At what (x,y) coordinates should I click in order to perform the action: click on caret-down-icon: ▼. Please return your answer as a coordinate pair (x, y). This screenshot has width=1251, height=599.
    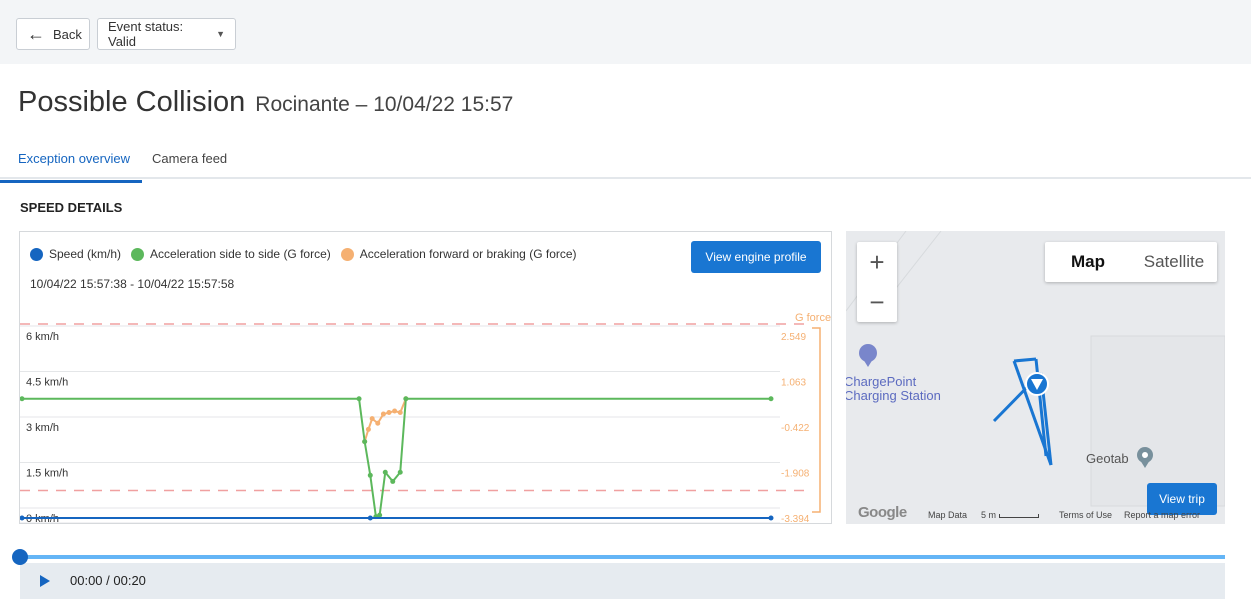
    Looking at the image, I should click on (220, 34).